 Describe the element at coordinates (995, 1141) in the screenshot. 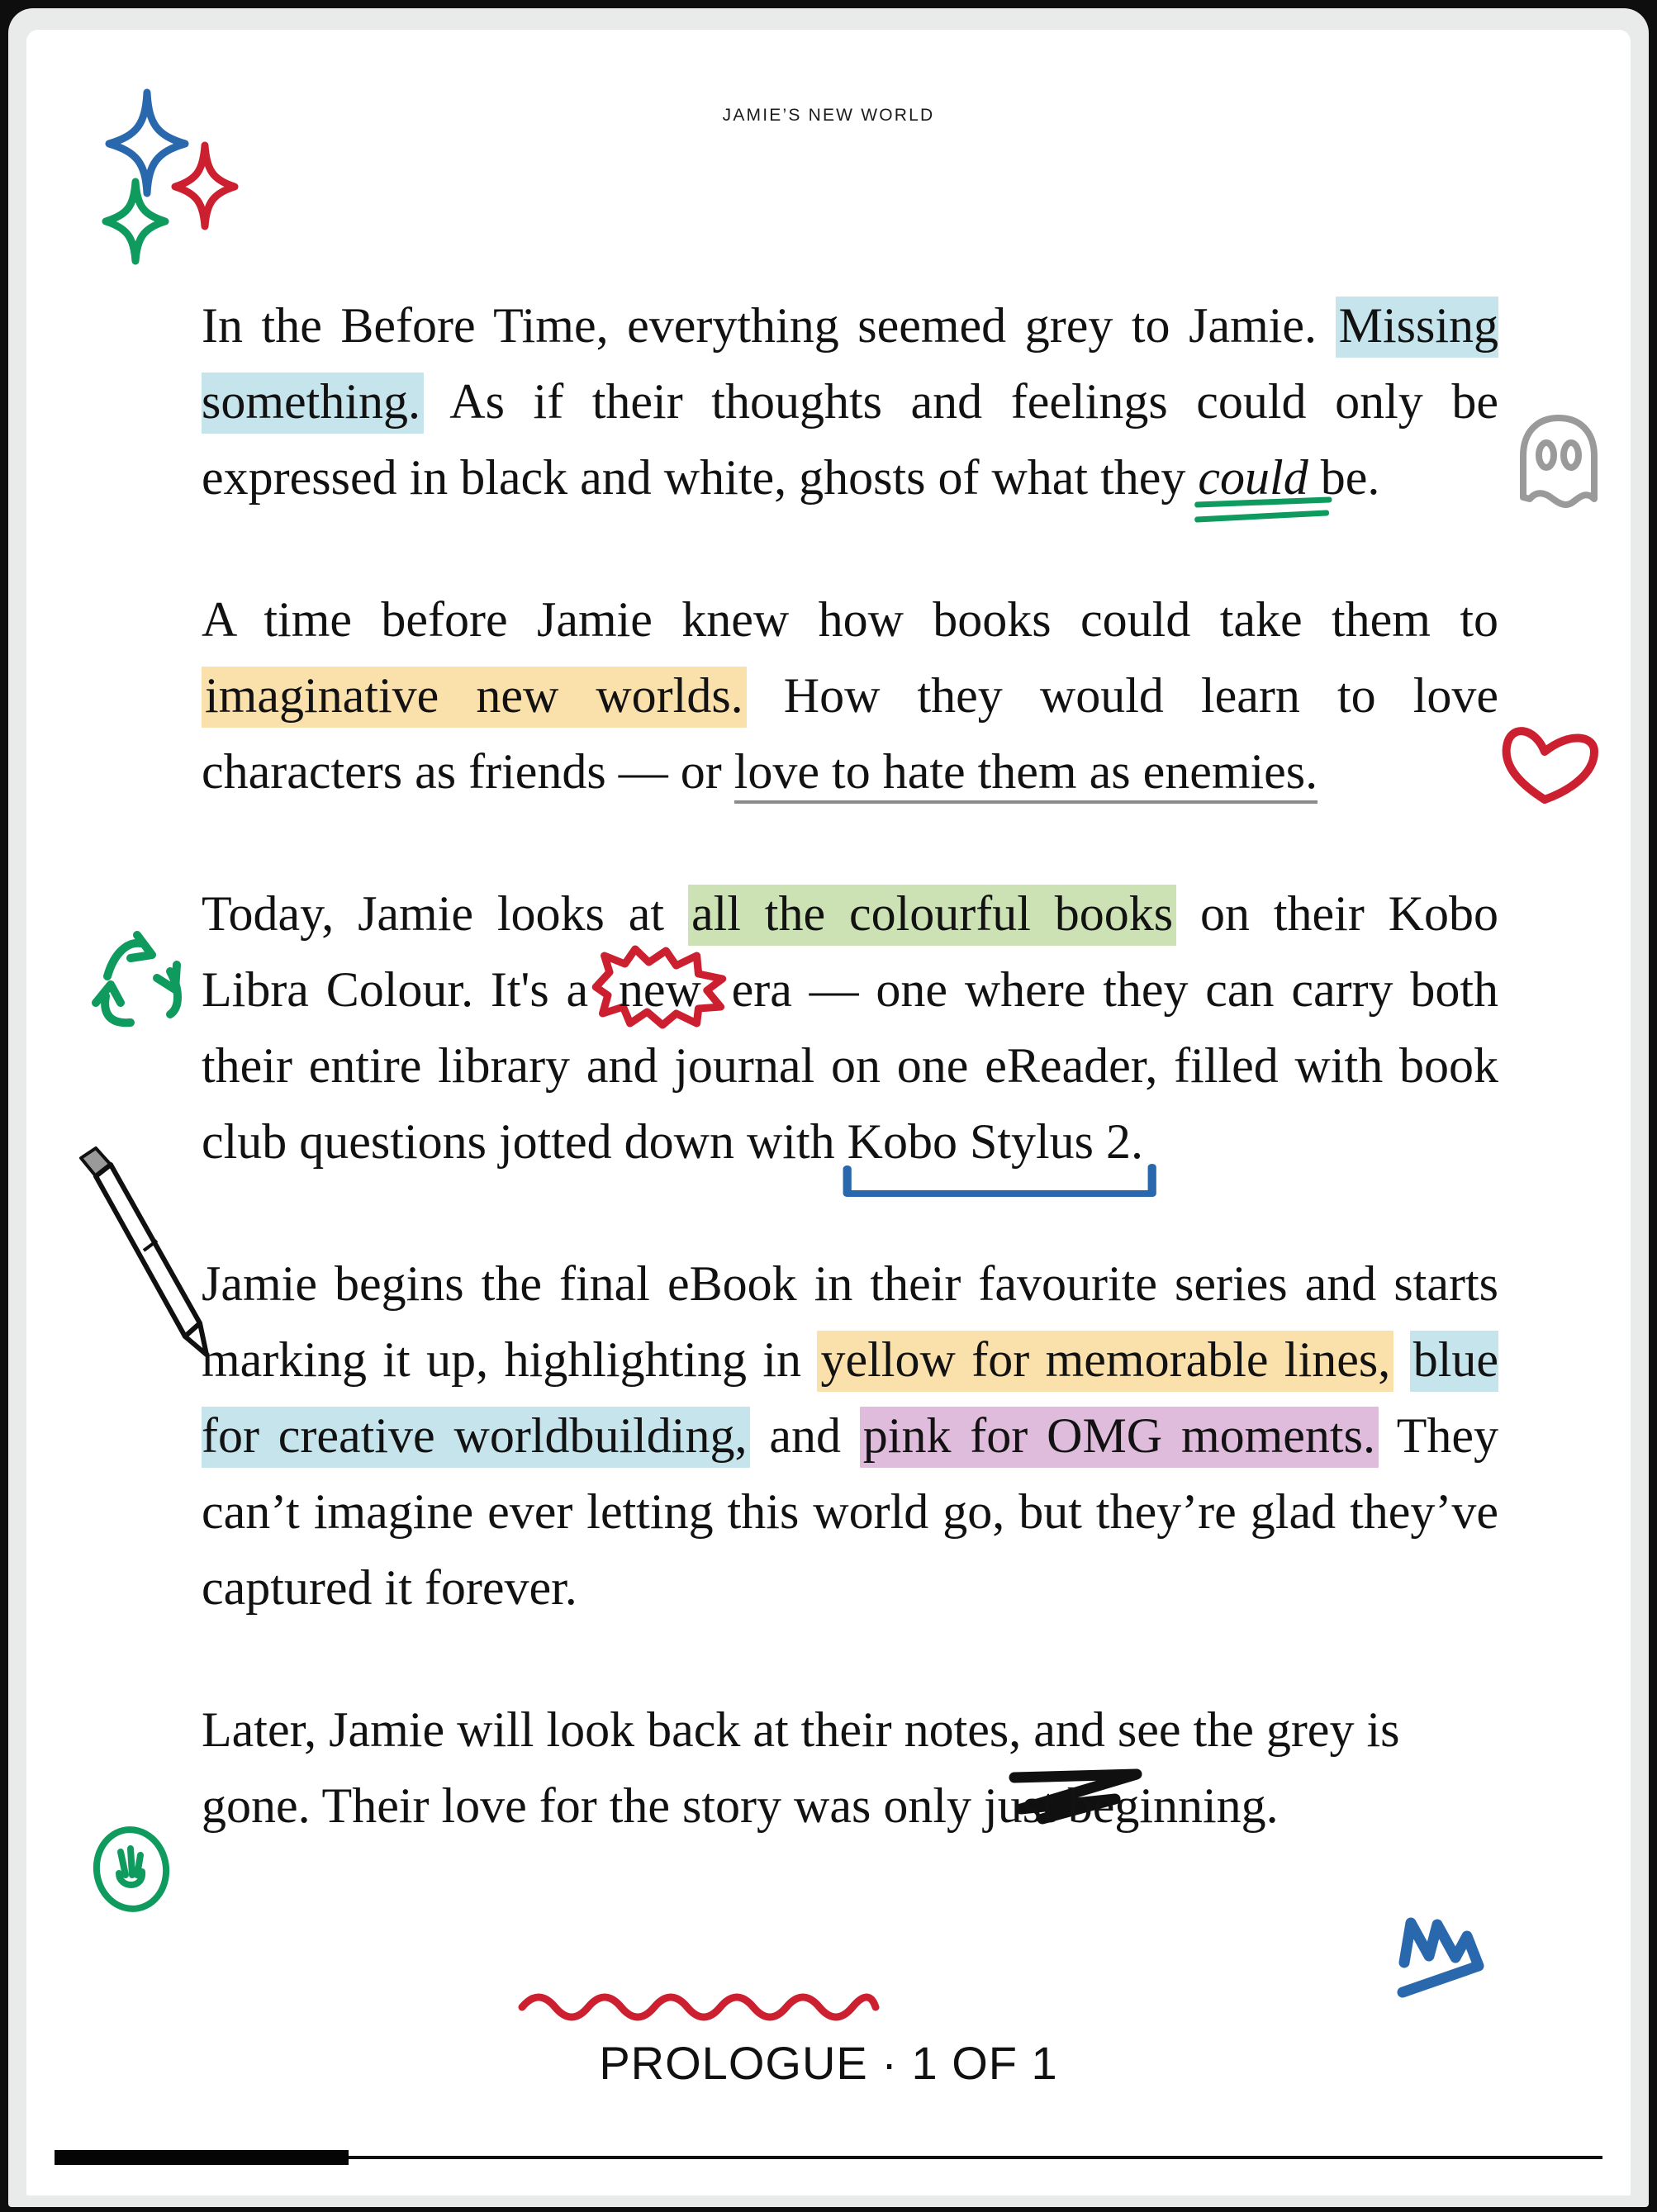

I see `text-run: Kobo Stylus 2.` at that location.